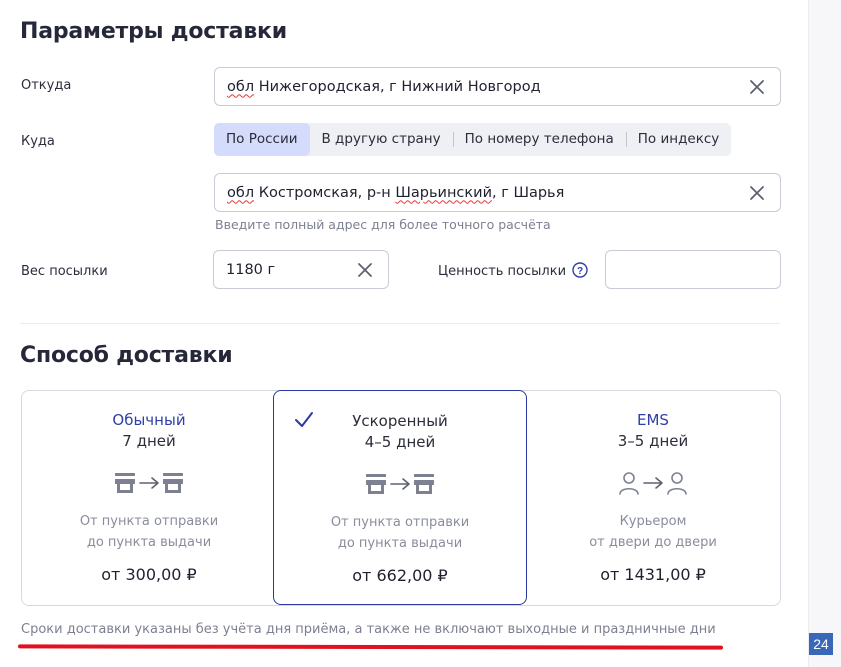 This screenshot has width=841, height=667. I want to click on value-label: Ценность посылки, so click(502, 271).